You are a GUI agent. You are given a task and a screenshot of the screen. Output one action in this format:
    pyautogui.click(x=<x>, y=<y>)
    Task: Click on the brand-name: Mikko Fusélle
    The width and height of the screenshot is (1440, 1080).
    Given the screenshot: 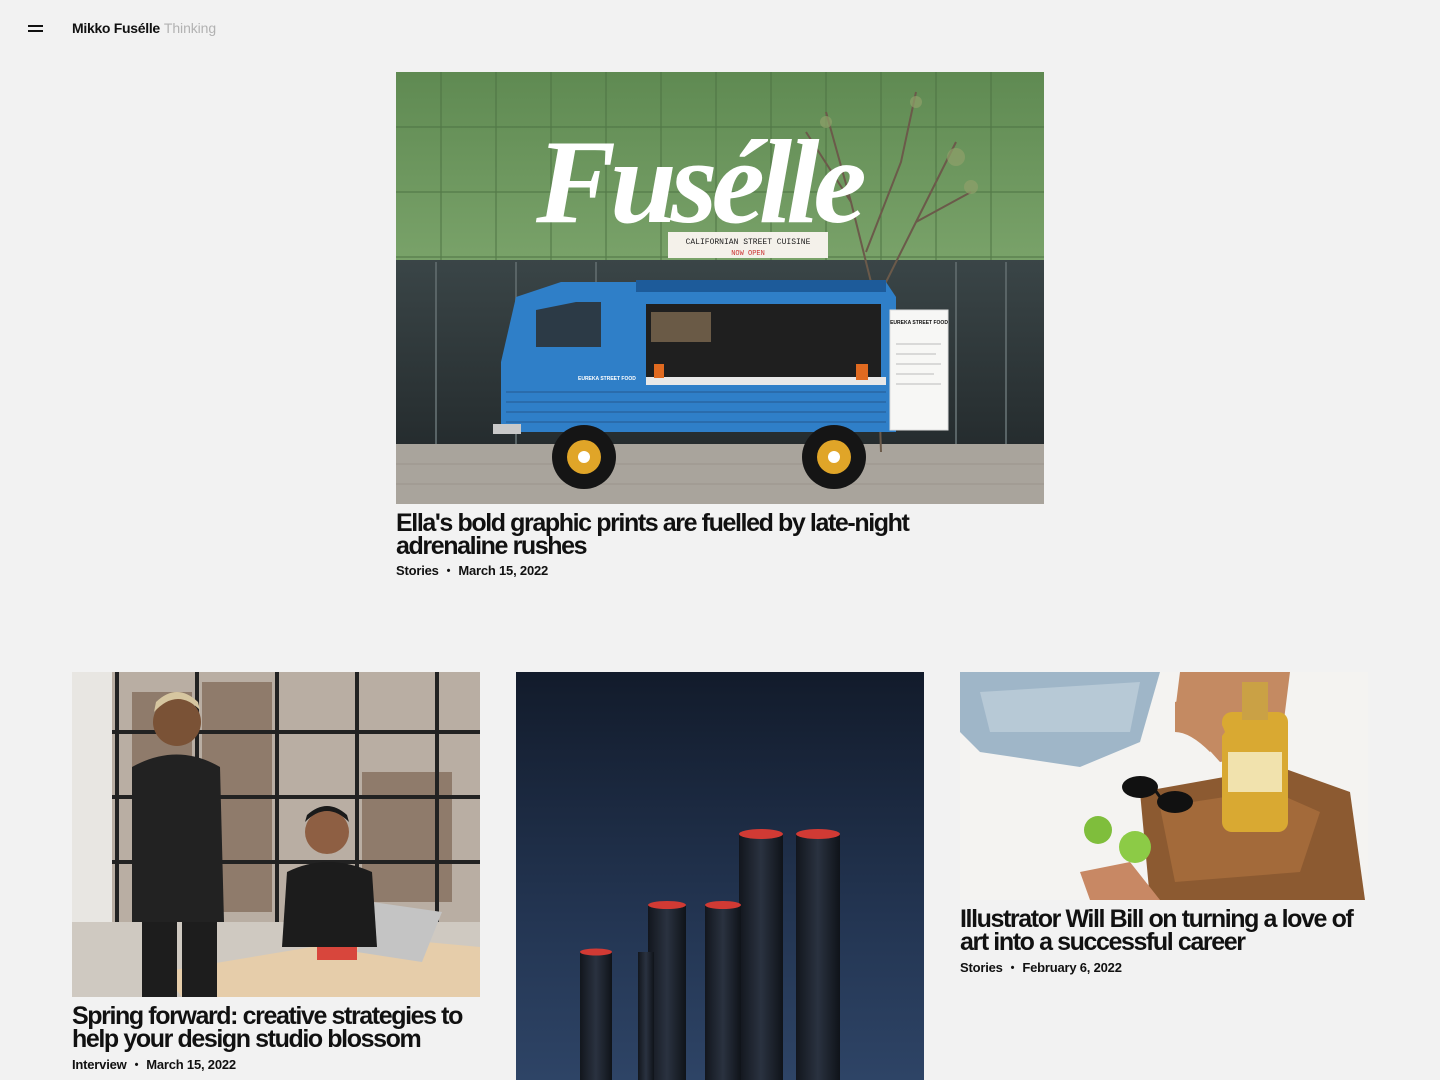 What is the action you would take?
    pyautogui.click(x=116, y=28)
    